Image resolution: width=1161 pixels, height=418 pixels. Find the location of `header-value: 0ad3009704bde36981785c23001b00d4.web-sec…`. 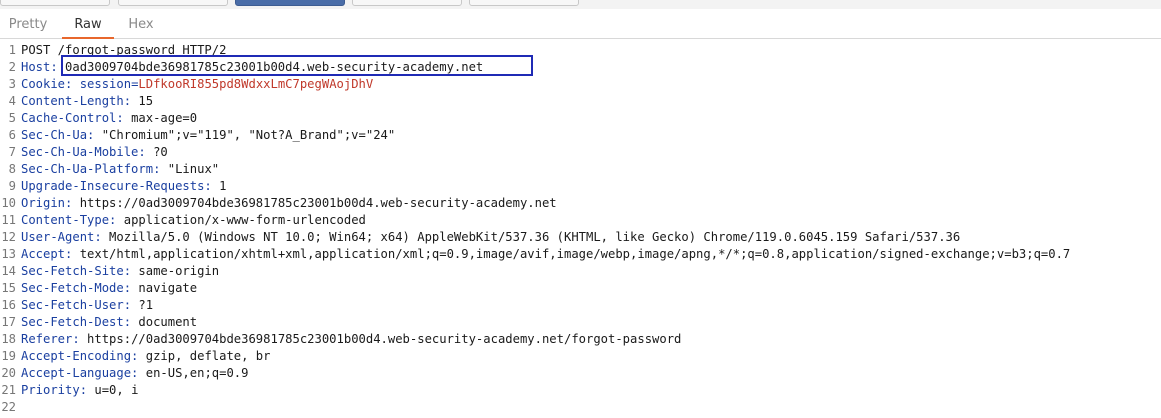

header-value: 0ad3009704bde36981785c23001b00d4.web-sec… is located at coordinates (270, 67).